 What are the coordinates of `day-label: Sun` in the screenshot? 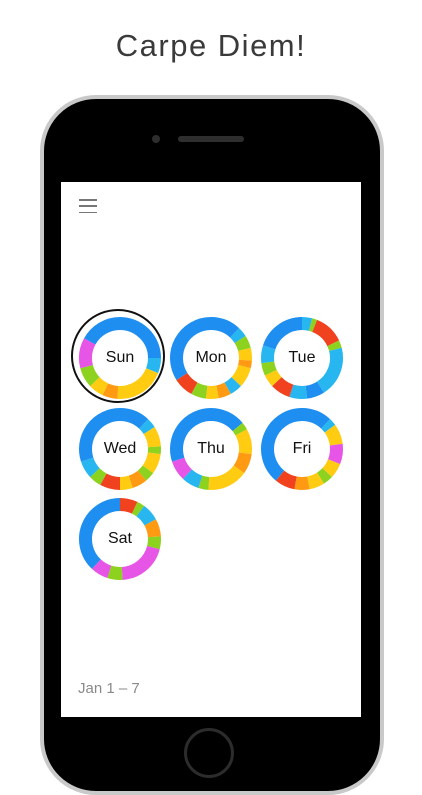 It's located at (120, 358).